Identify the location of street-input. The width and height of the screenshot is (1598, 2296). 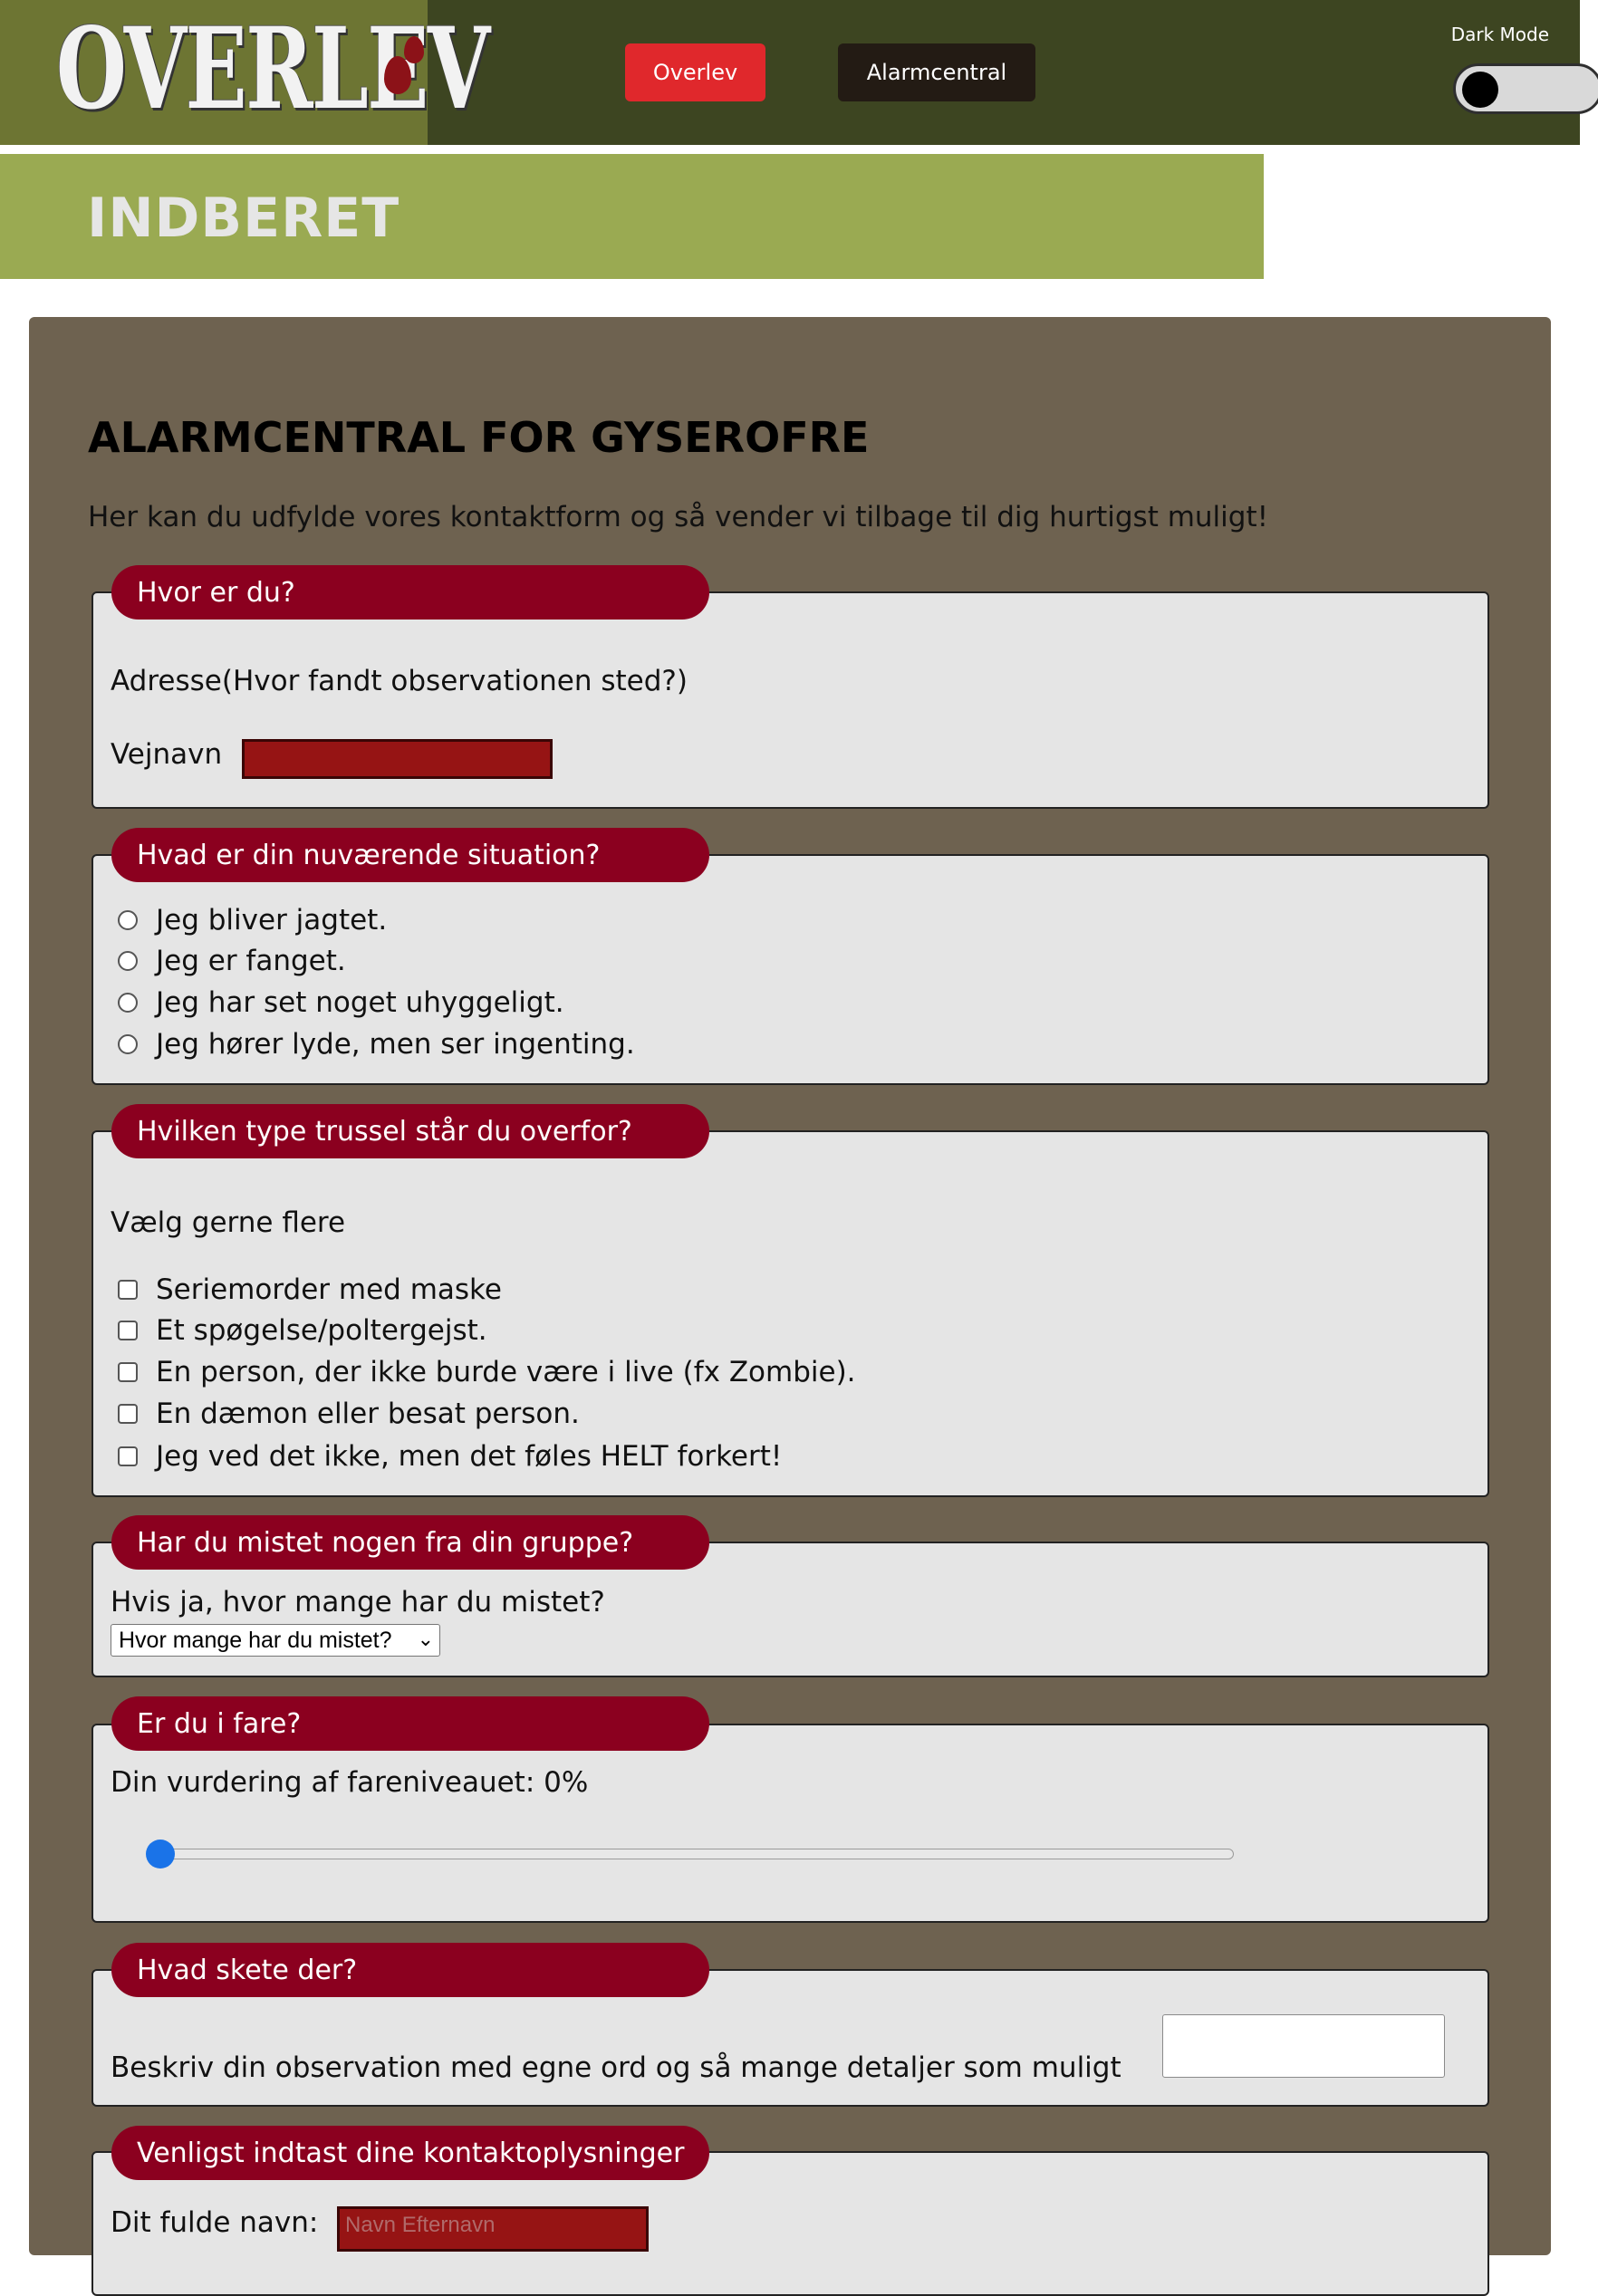
(397, 759).